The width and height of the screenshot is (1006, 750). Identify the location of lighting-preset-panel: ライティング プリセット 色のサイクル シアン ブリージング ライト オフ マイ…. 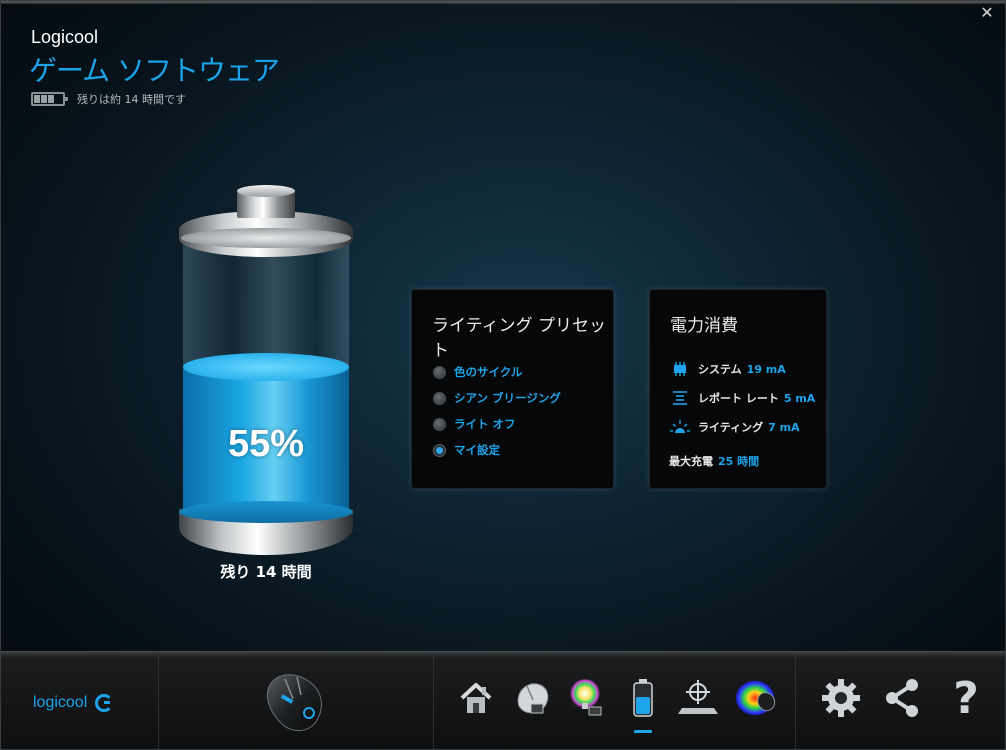
(512, 389).